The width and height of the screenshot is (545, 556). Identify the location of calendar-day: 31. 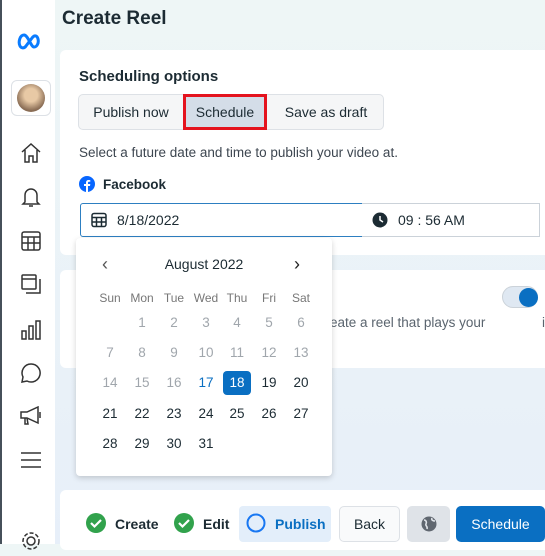
(206, 444).